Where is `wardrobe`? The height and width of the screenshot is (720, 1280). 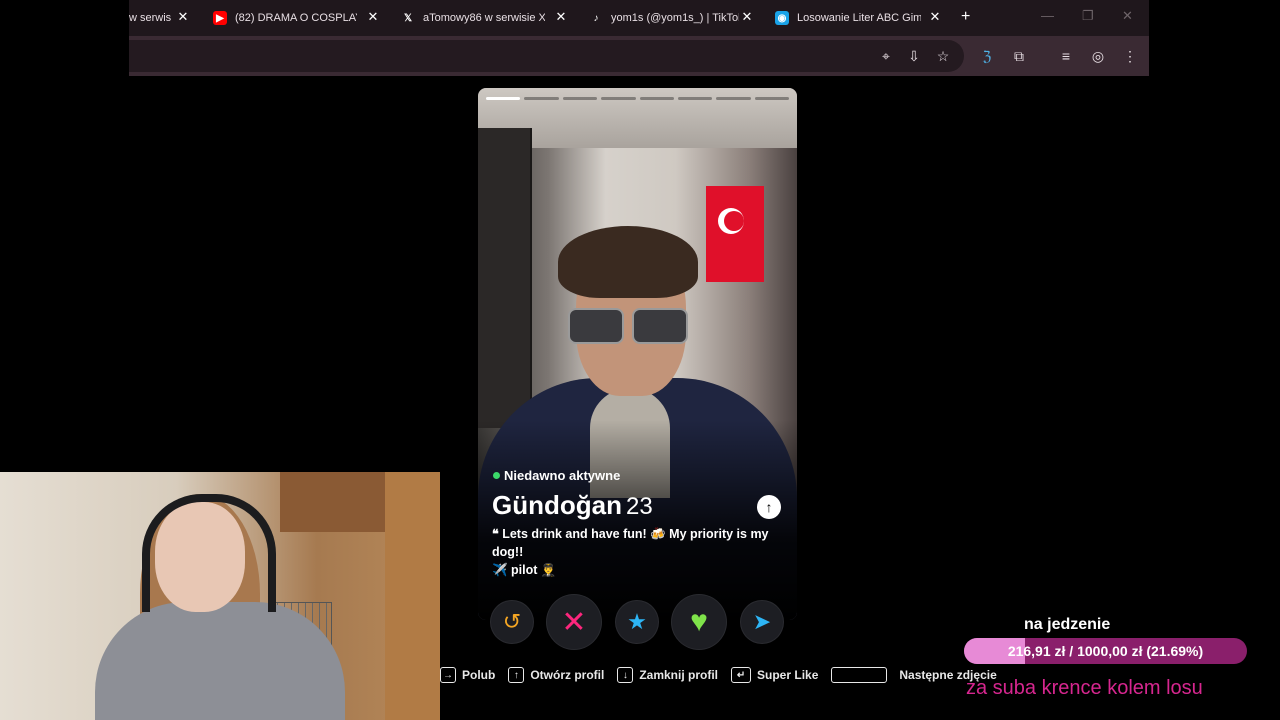
wardrobe is located at coordinates (505, 278).